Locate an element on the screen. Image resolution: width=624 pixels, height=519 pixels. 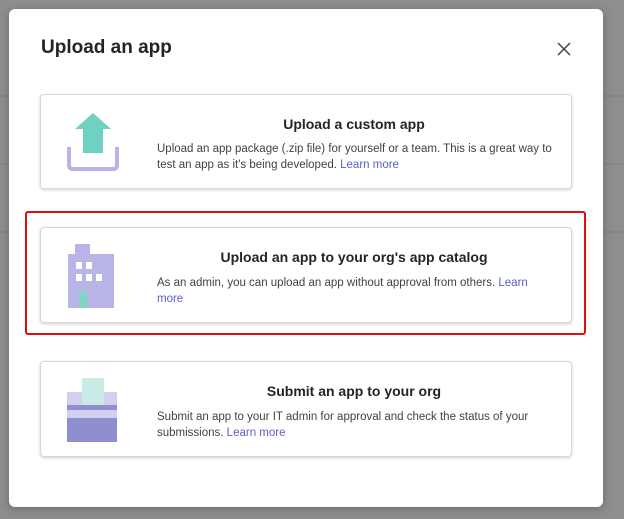
submit-icon is located at coordinates (92, 410).